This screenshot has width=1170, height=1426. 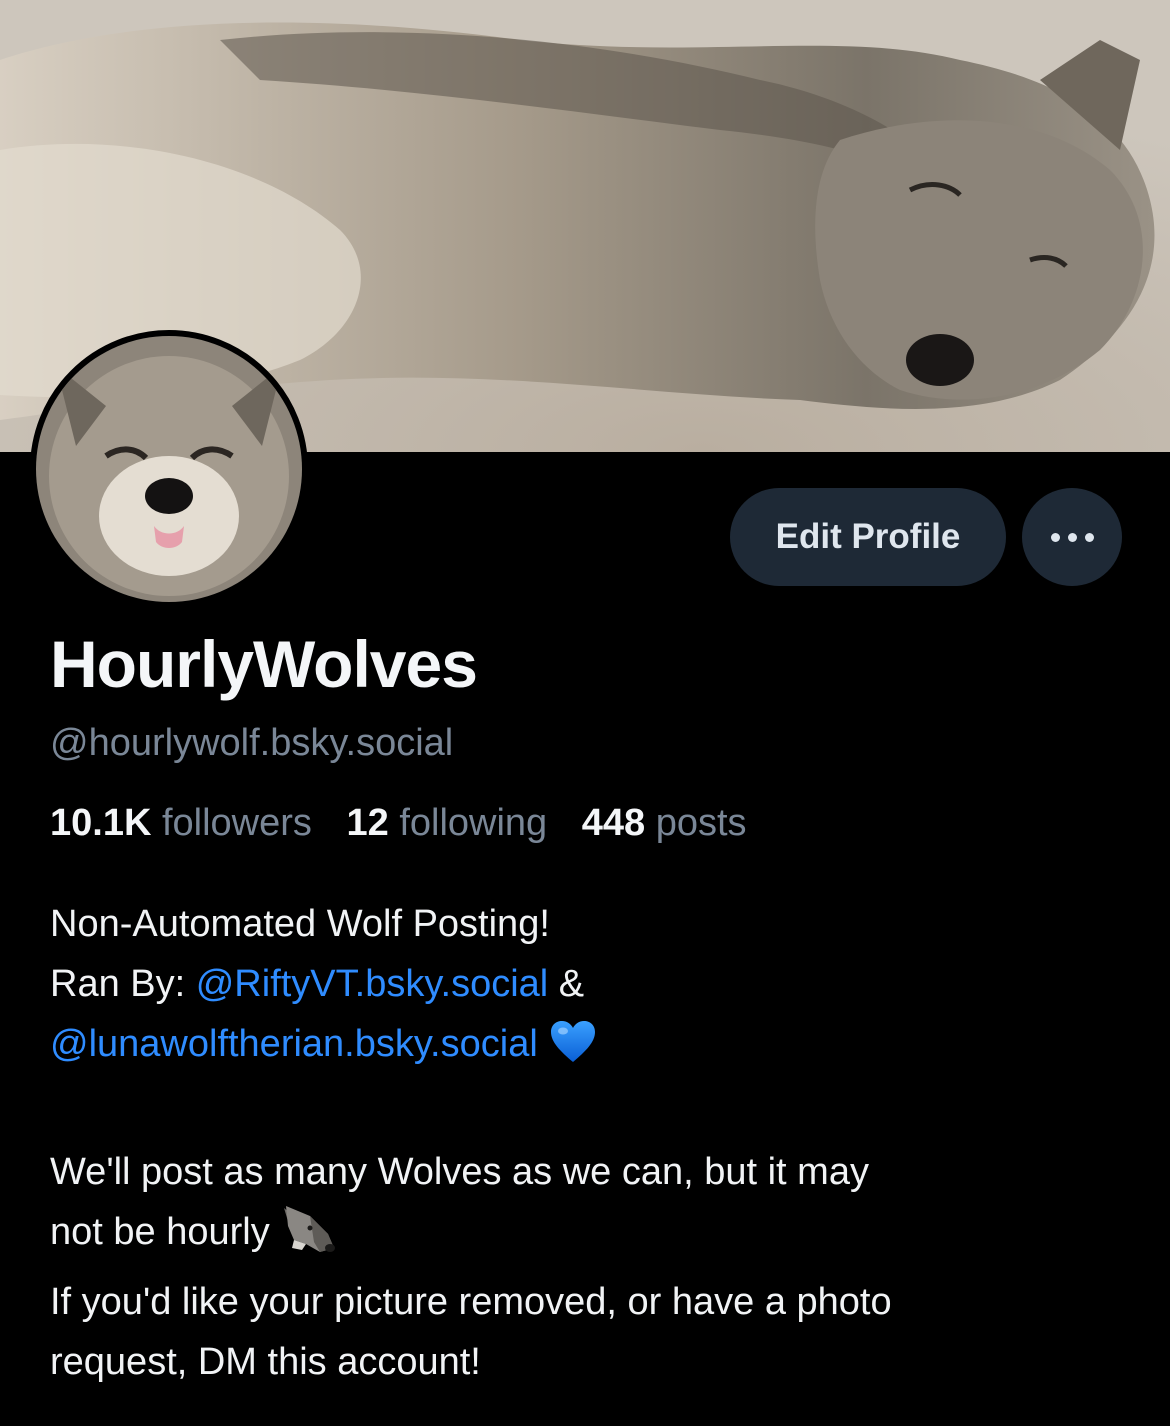 I want to click on profile-stats: 10.1K followers 12 following 448 posts, so click(x=410, y=823).